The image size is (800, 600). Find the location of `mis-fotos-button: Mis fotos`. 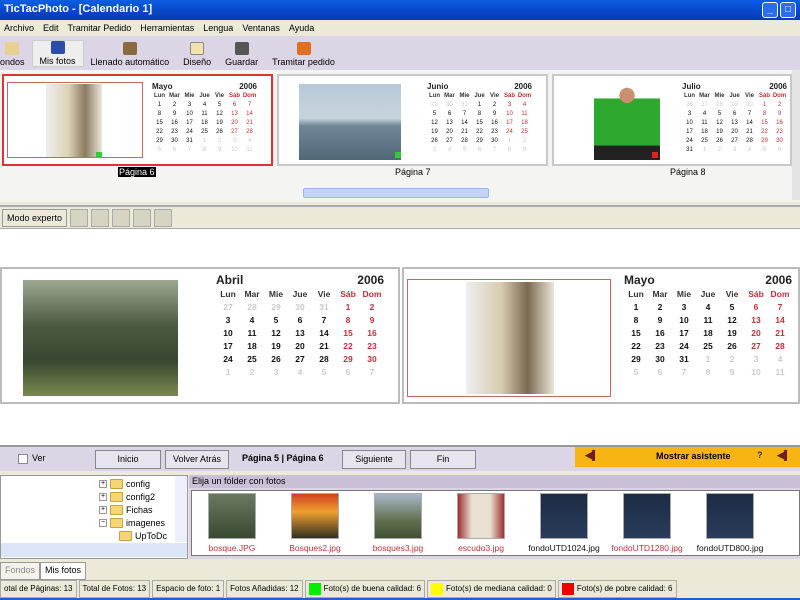

mis-fotos-button: Mis fotos is located at coordinates (57, 53).